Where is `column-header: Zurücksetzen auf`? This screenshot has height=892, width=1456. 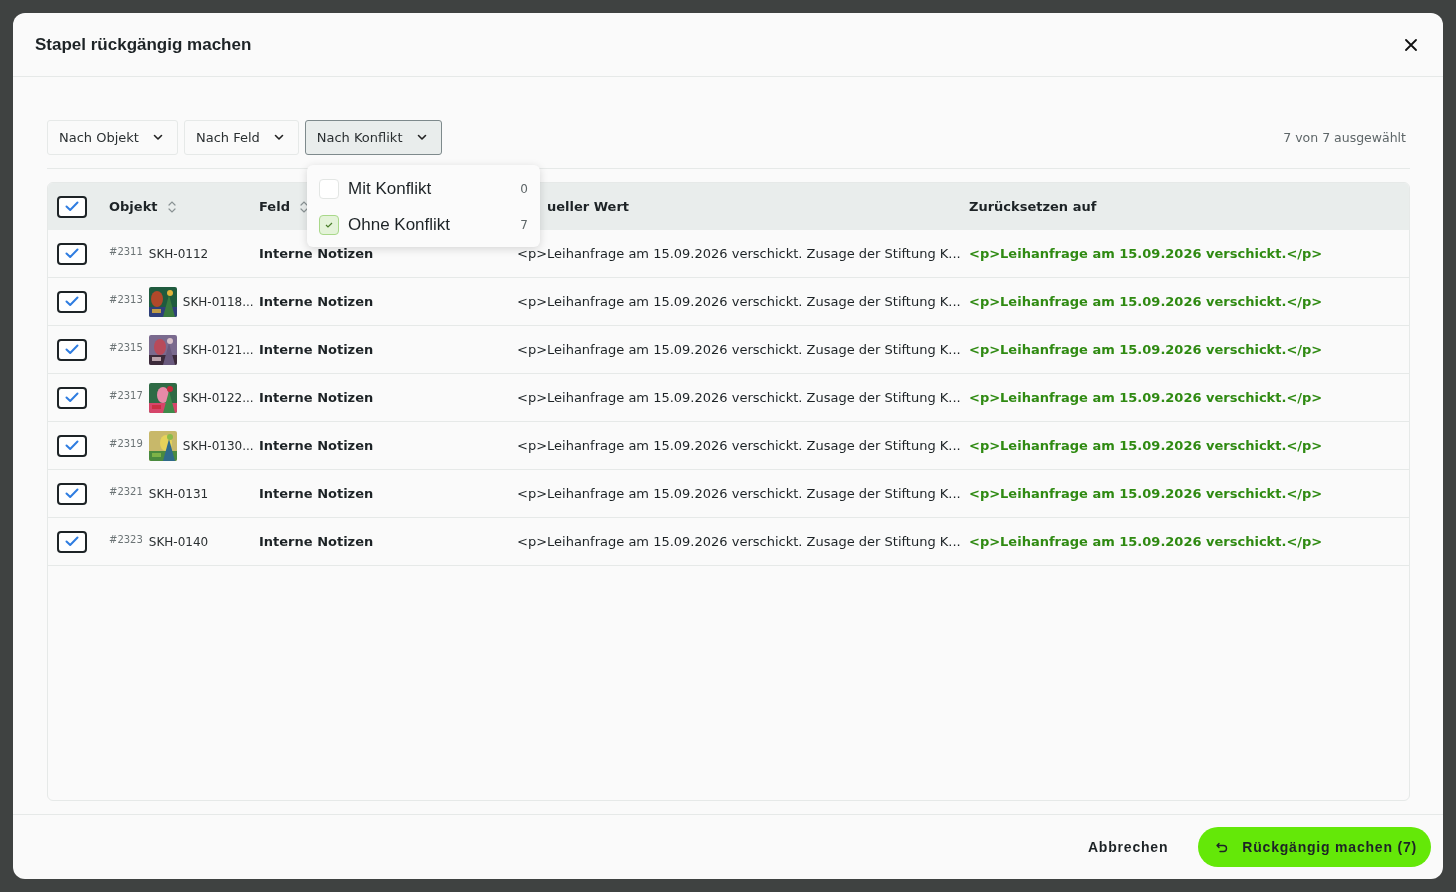 column-header: Zurücksetzen auf is located at coordinates (1033, 206).